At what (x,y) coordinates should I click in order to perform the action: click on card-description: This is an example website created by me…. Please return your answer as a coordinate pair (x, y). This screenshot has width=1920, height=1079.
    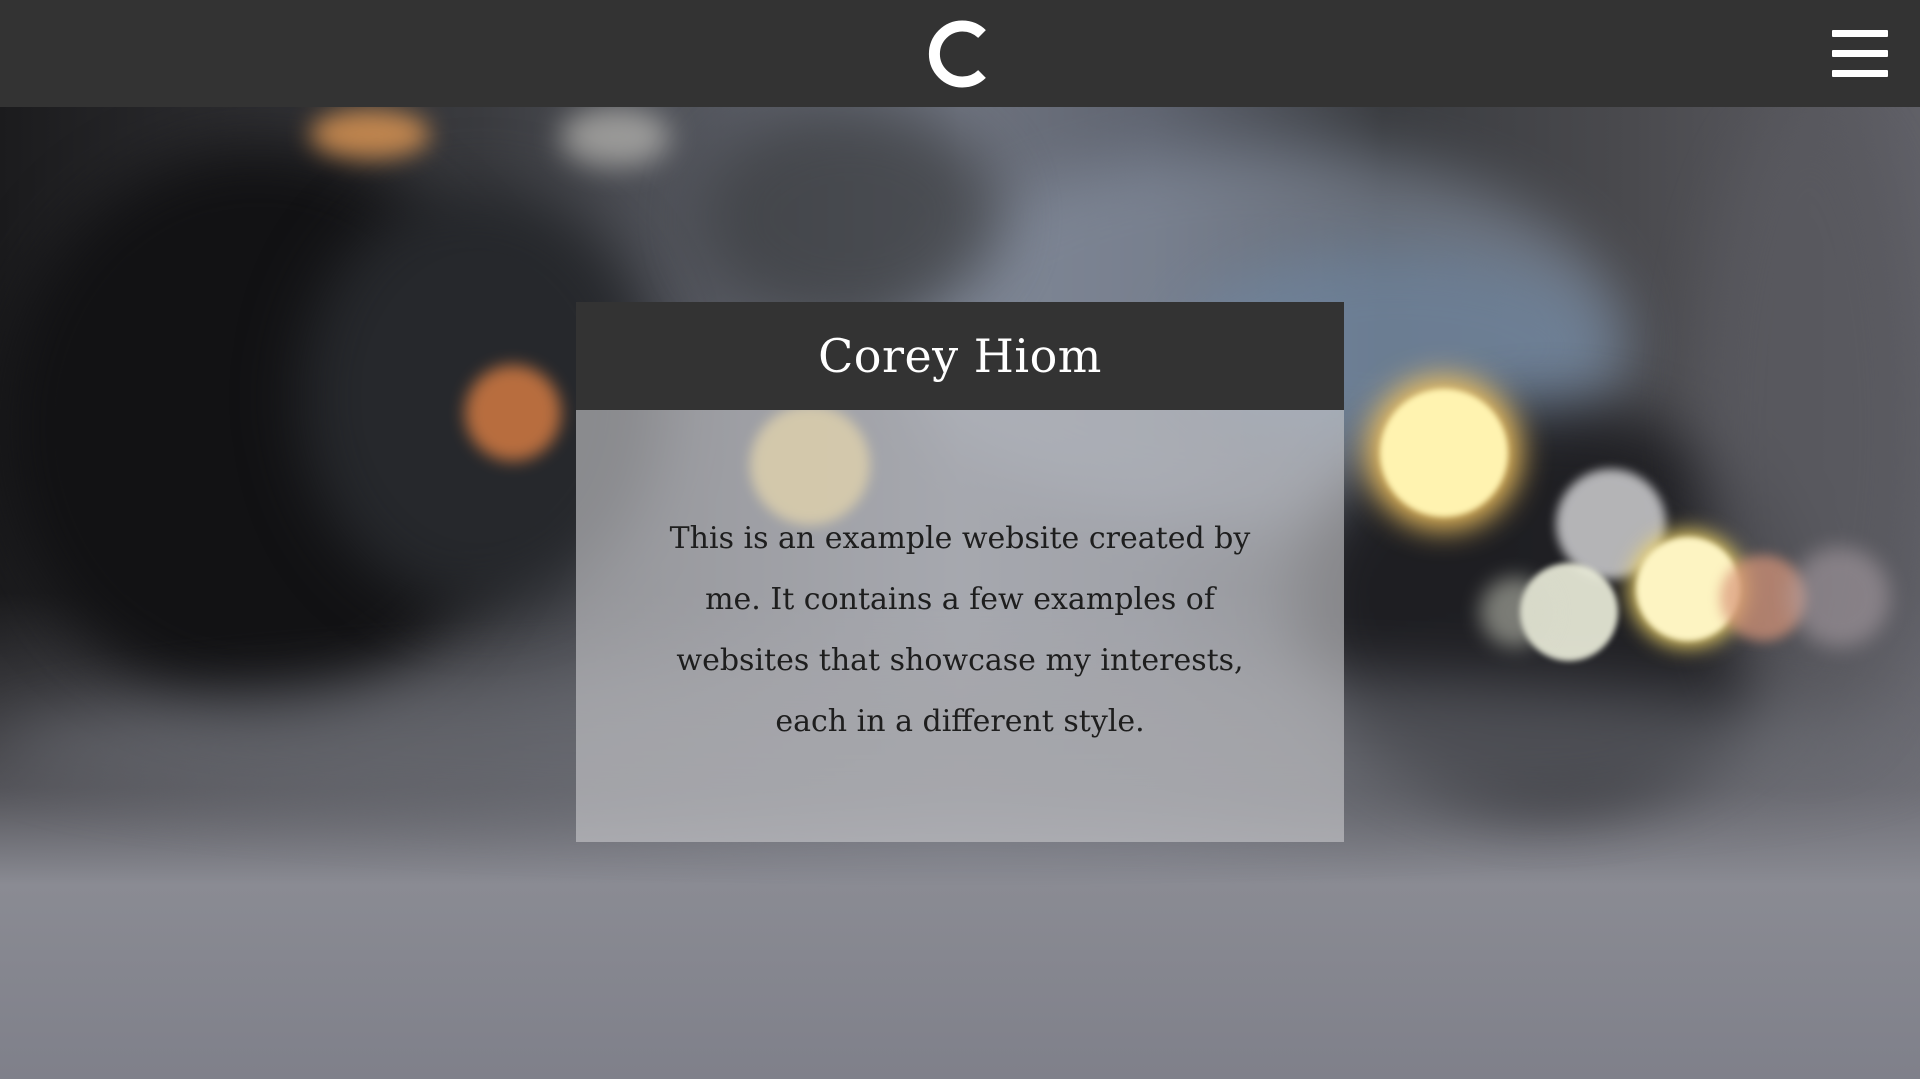
    Looking at the image, I should click on (960, 630).